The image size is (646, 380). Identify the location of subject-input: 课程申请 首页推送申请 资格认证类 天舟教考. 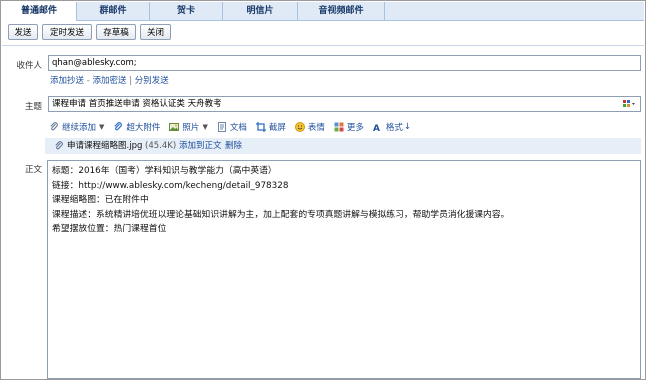
(344, 104).